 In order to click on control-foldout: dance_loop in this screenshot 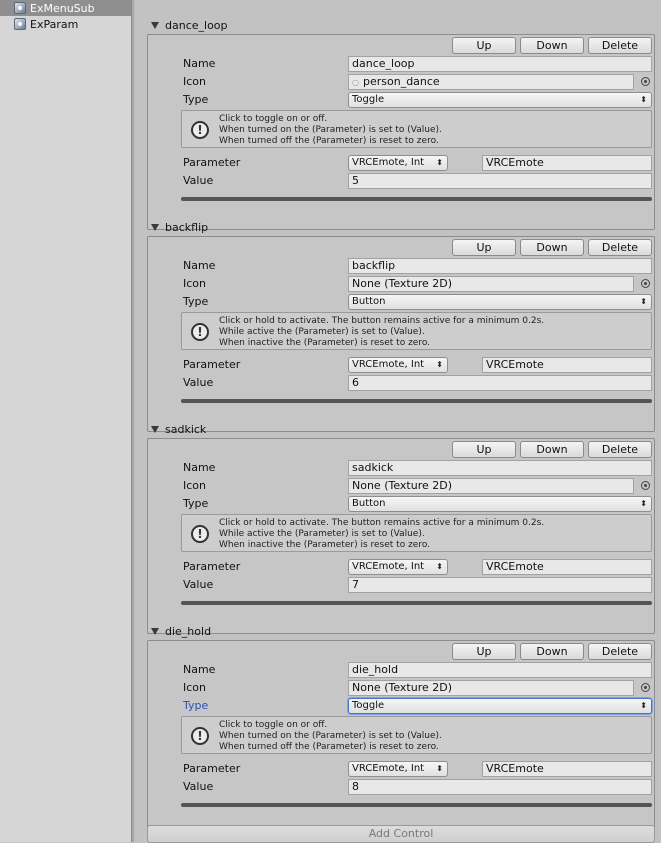, I will do `click(401, 25)`.